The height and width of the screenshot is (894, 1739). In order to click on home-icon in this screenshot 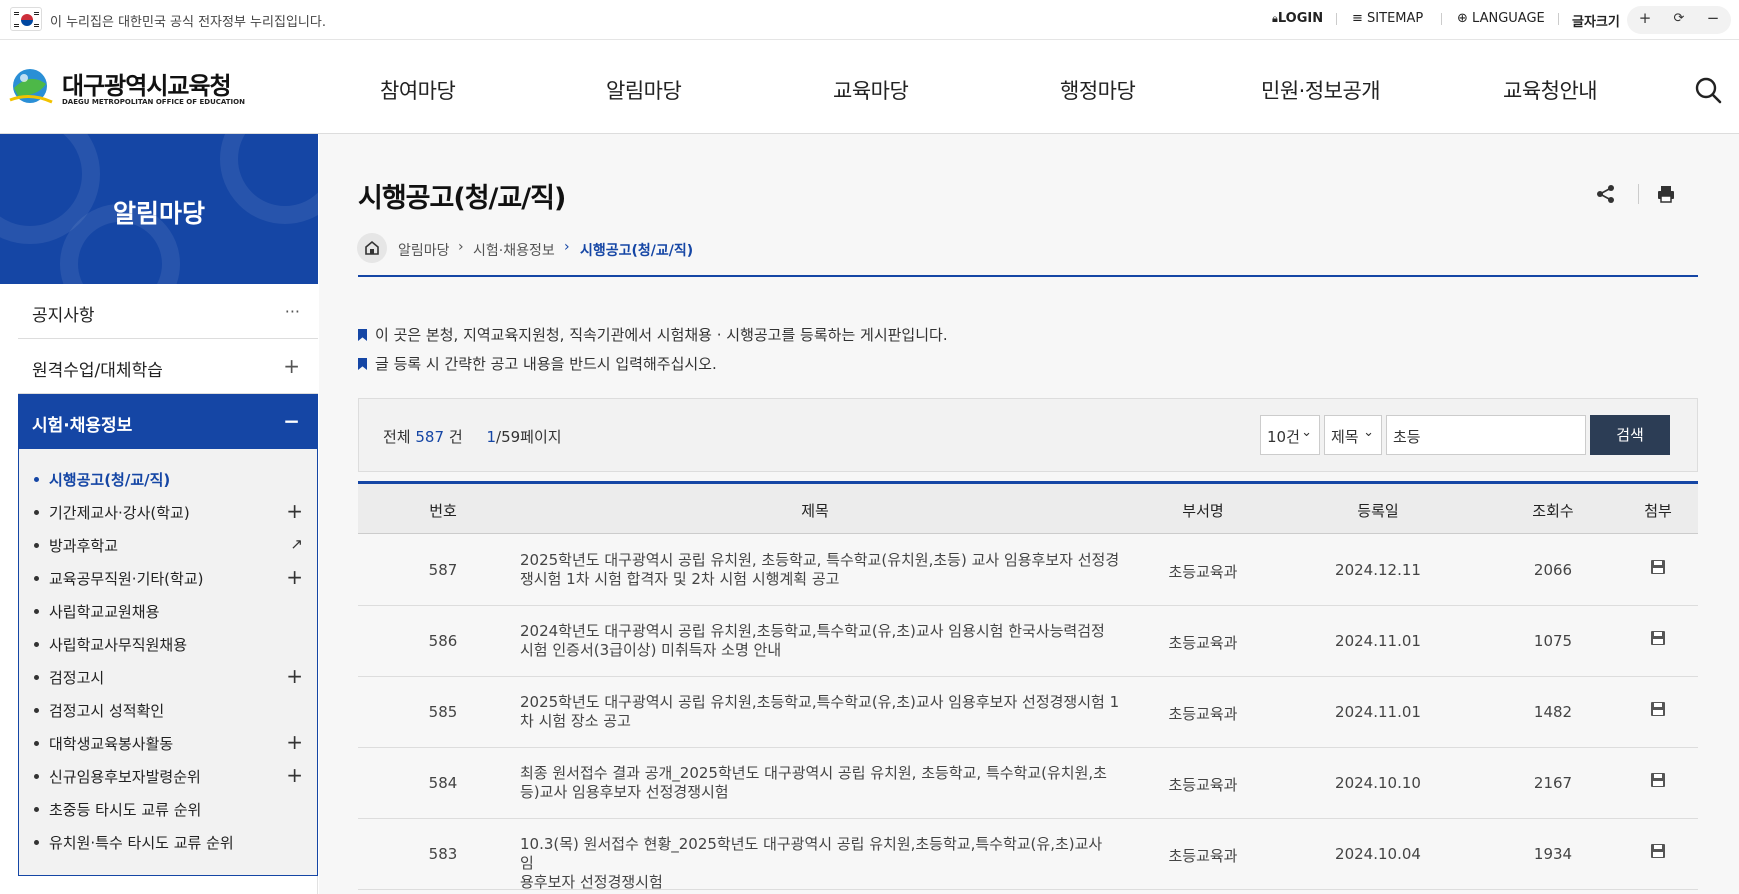, I will do `click(372, 247)`.